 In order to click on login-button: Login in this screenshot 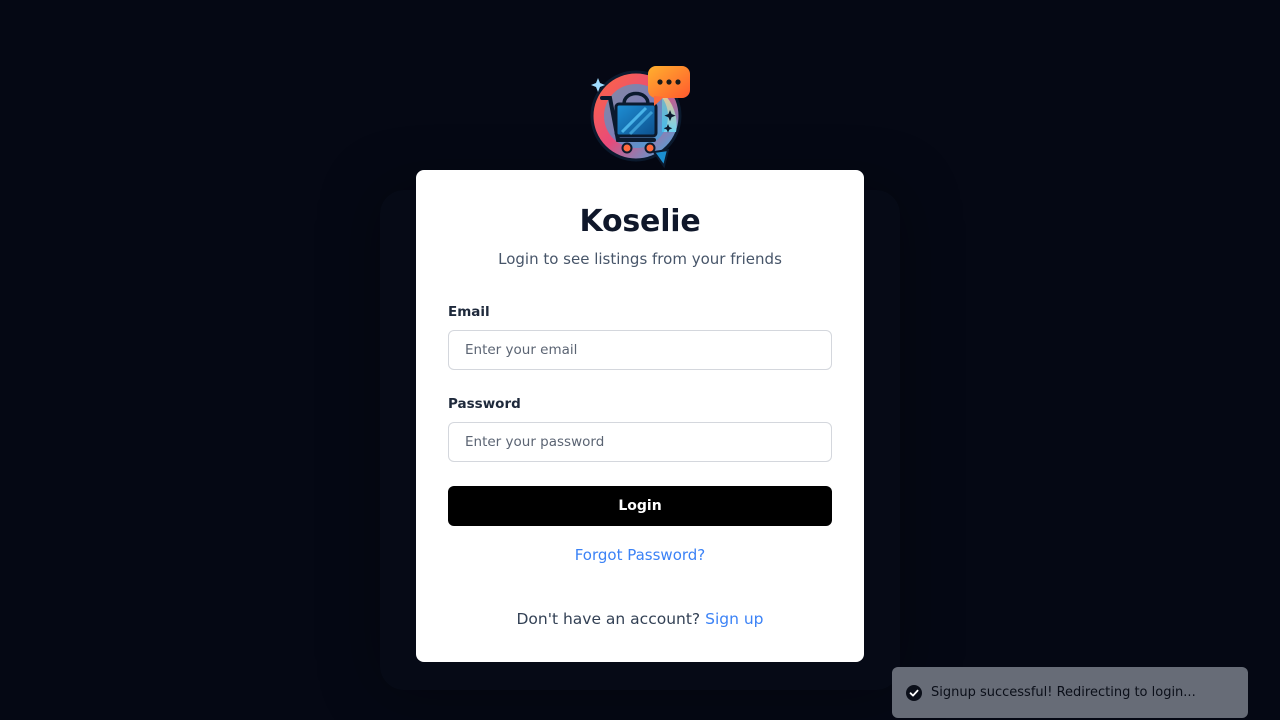, I will do `click(640, 506)`.